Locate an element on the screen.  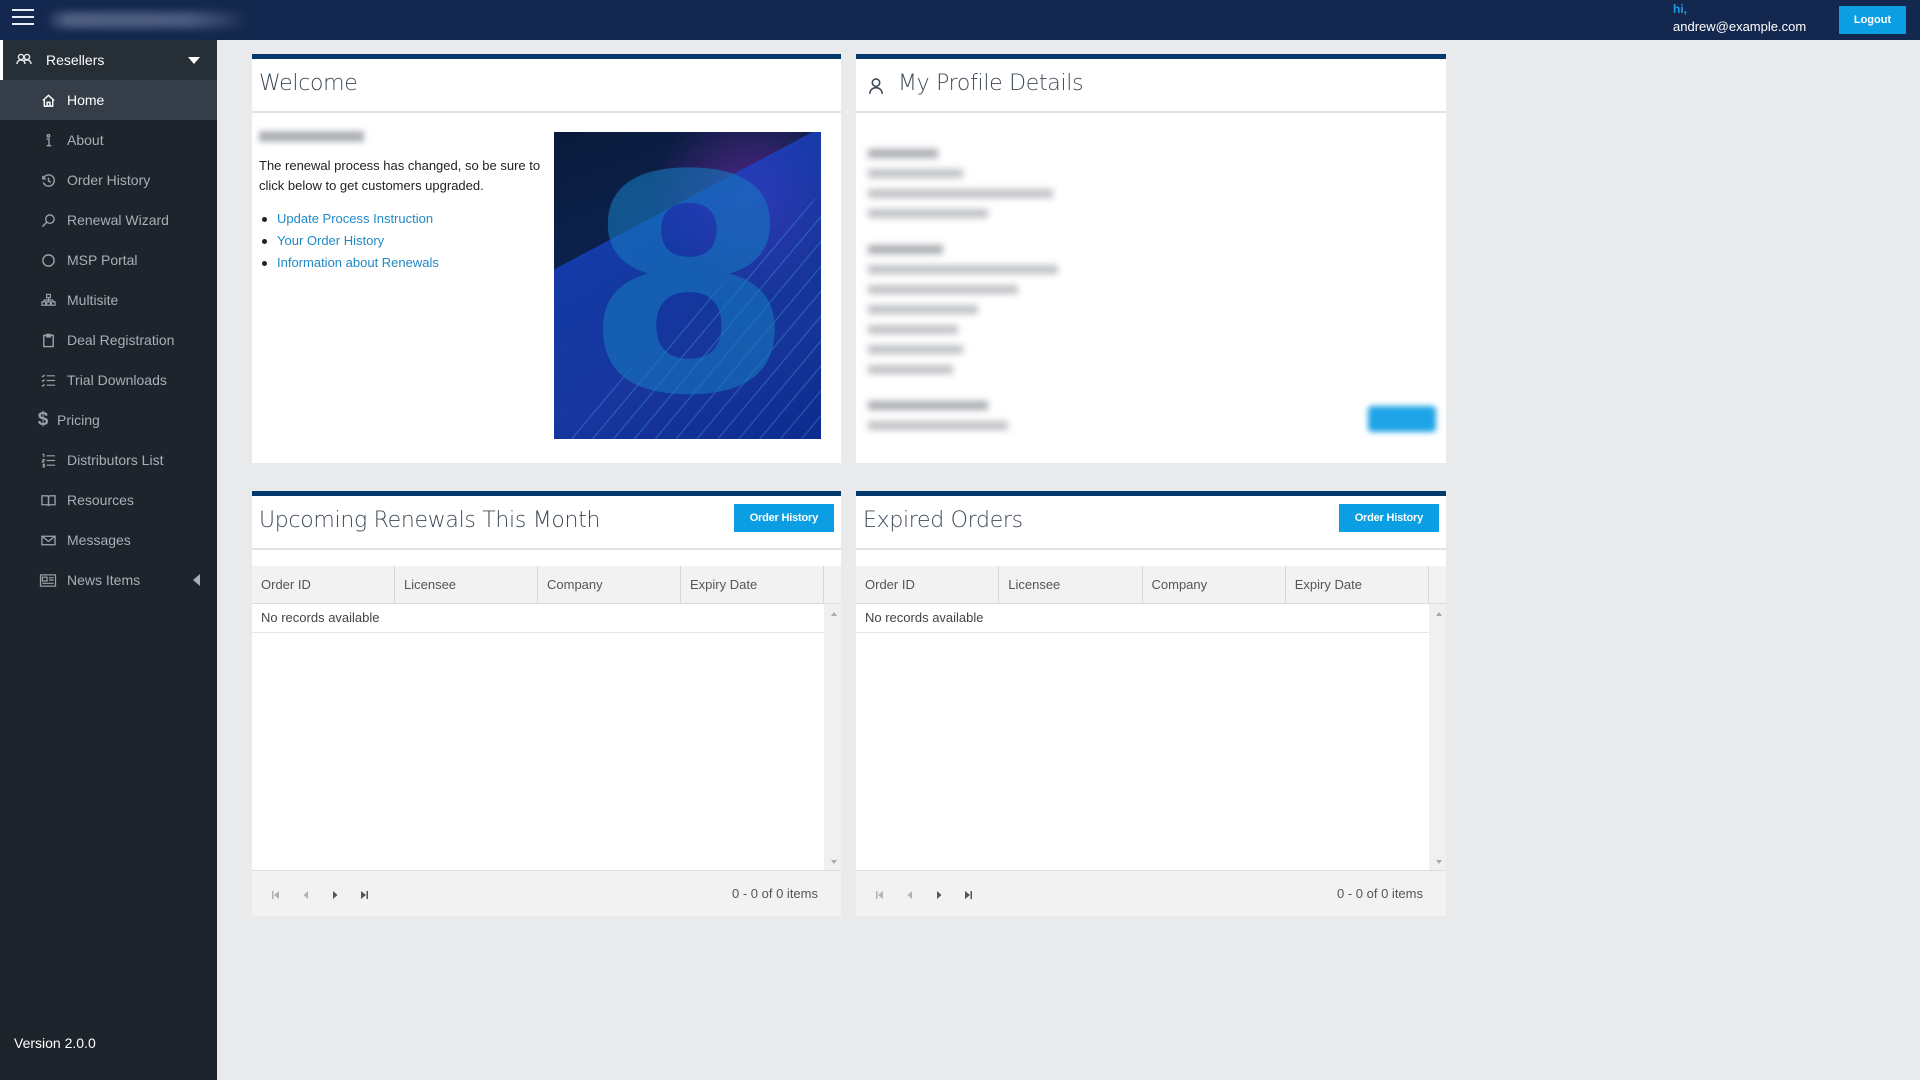
renewals-title: Upcoming Renewals This Month is located at coordinates (430, 520).